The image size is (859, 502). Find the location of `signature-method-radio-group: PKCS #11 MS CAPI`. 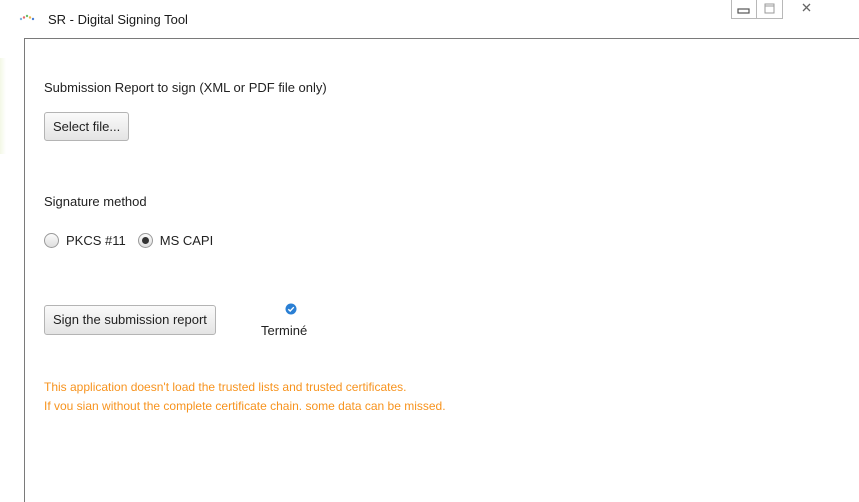

signature-method-radio-group: PKCS #11 MS CAPI is located at coordinates (134, 240).